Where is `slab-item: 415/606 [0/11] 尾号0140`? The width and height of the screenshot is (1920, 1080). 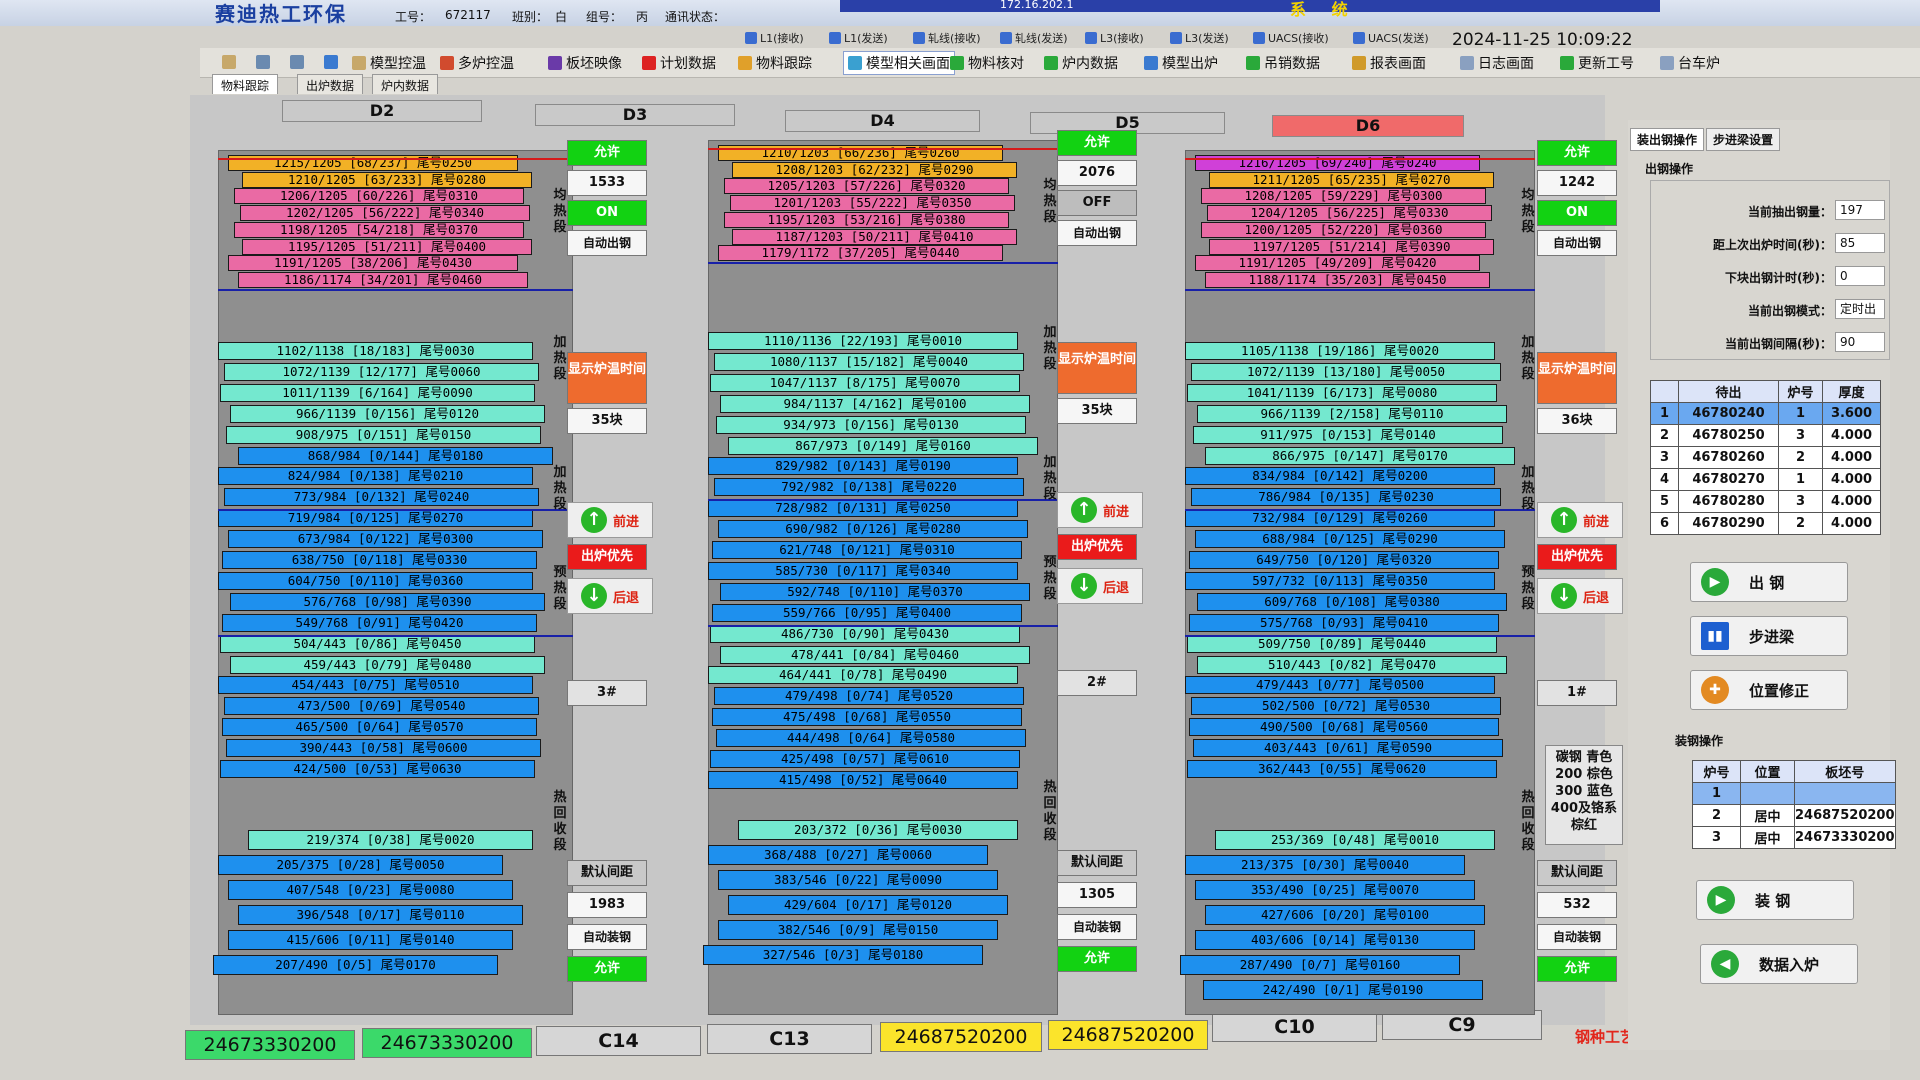
slab-item: 415/606 [0/11] 尾号0140 is located at coordinates (370, 940).